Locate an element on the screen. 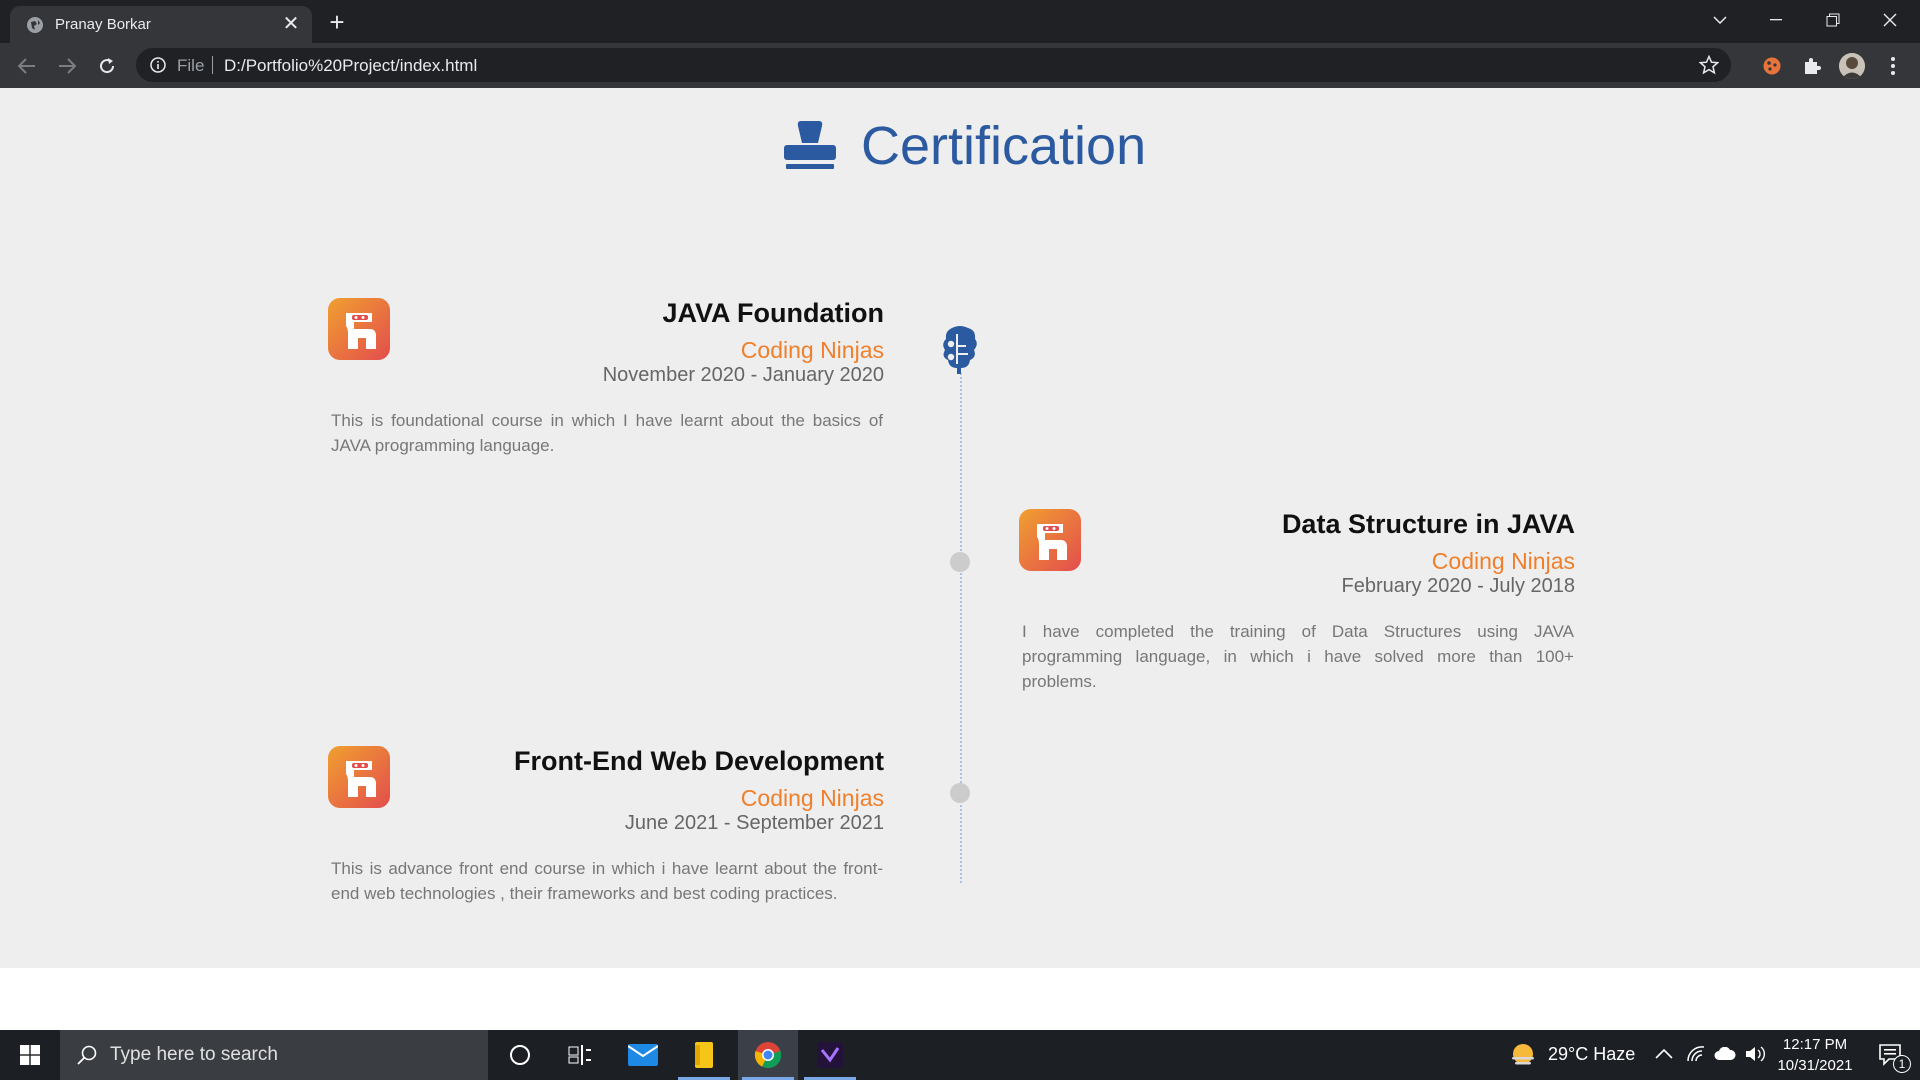 The height and width of the screenshot is (1080, 1920). close-icon is located at coordinates (1890, 20).